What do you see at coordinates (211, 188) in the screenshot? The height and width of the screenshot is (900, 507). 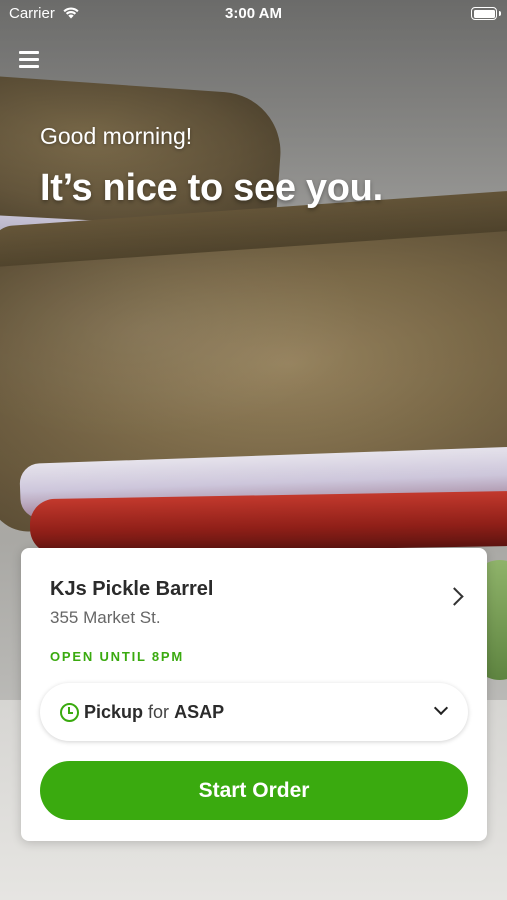 I see `headline-text: It’s nice to see you.` at bounding box center [211, 188].